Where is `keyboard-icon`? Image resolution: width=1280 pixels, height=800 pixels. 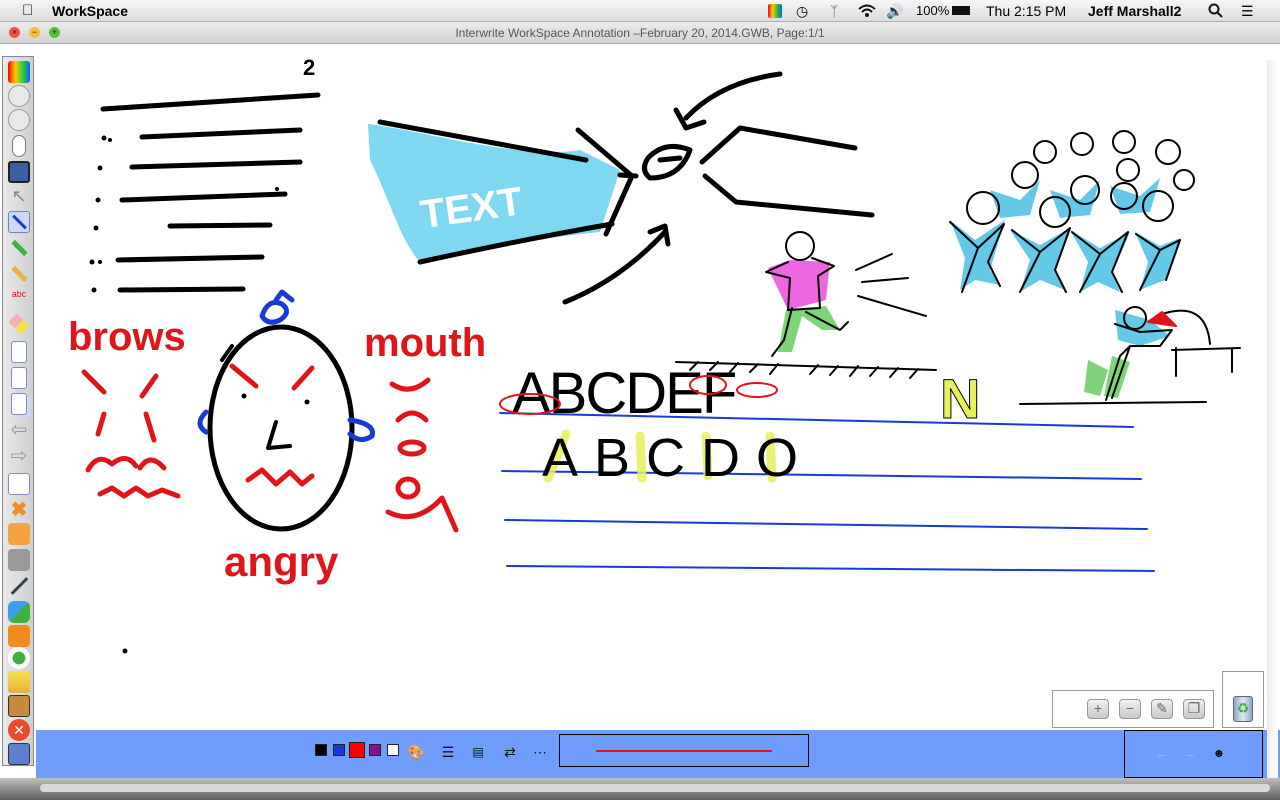
keyboard-icon is located at coordinates (19, 706).